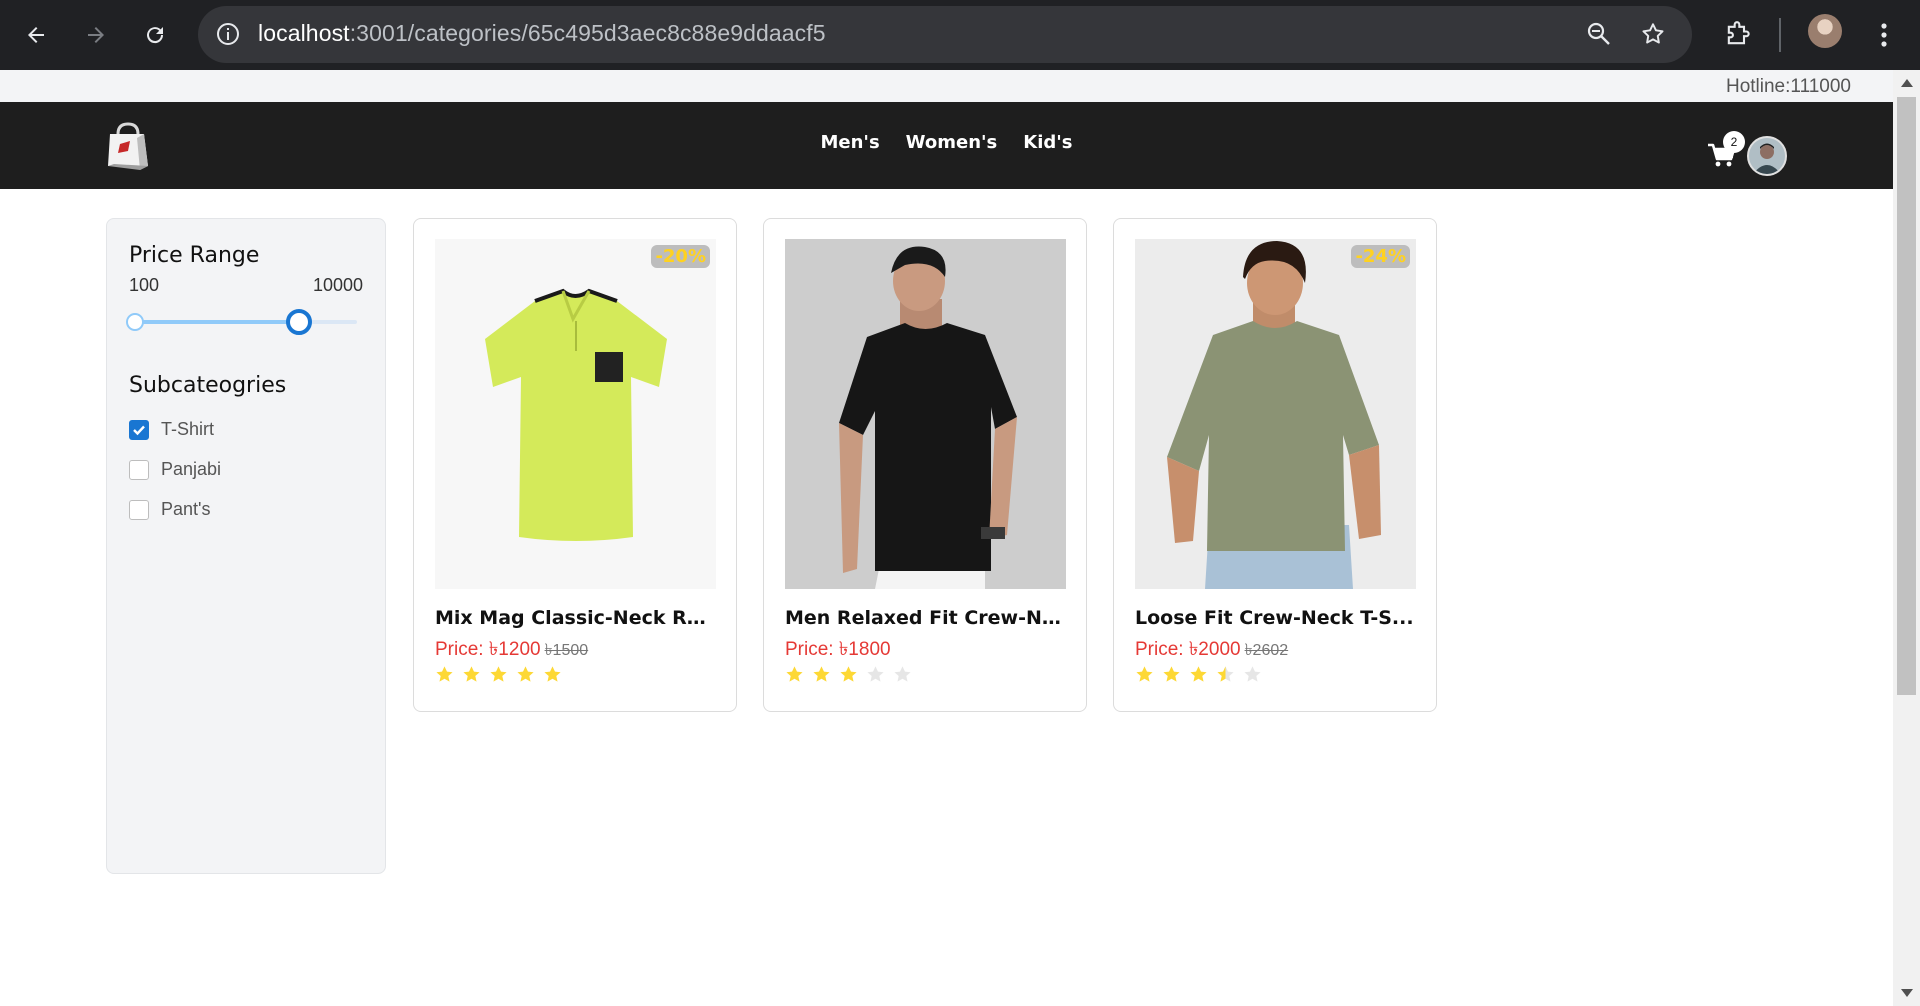 The image size is (1920, 1006). I want to click on discount-badge: -24%, so click(1380, 256).